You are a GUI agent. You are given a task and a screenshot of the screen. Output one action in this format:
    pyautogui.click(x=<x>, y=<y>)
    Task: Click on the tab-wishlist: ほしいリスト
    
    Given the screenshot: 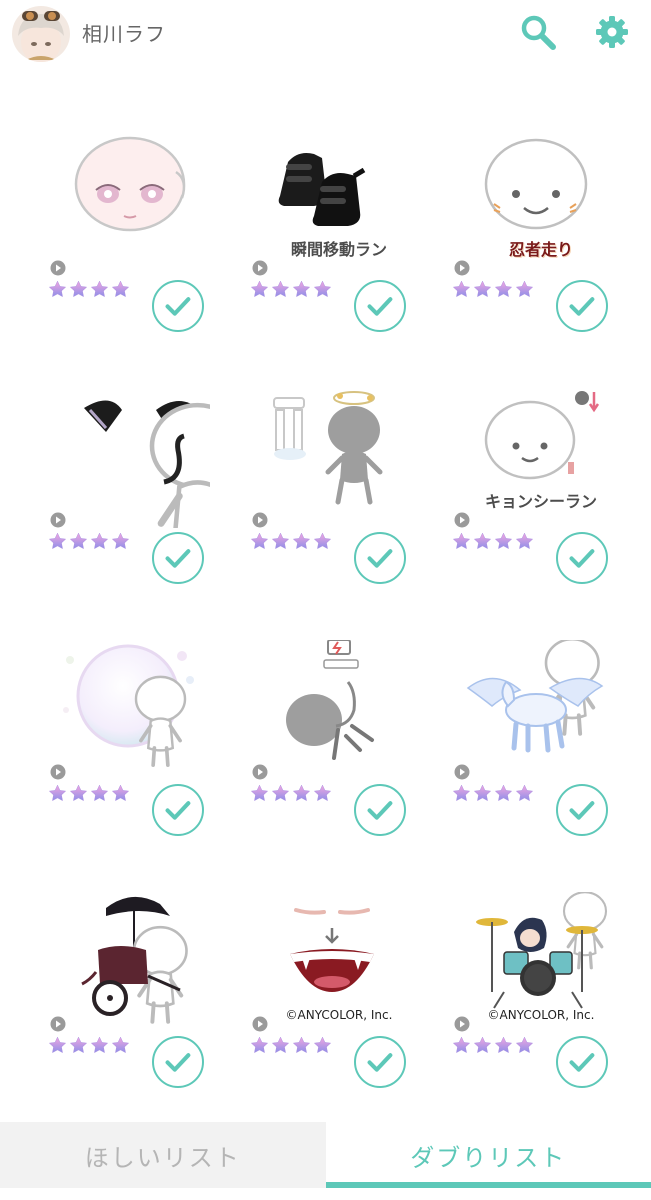 What is the action you would take?
    pyautogui.click(x=163, y=1155)
    